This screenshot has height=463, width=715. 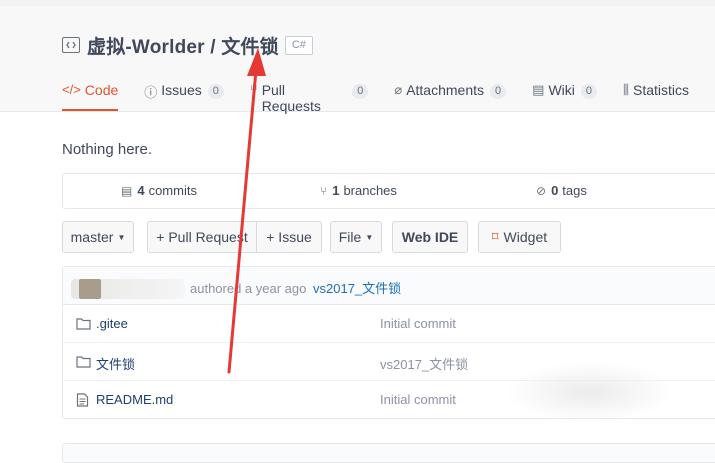 I want to click on top-bar, so click(x=357, y=3).